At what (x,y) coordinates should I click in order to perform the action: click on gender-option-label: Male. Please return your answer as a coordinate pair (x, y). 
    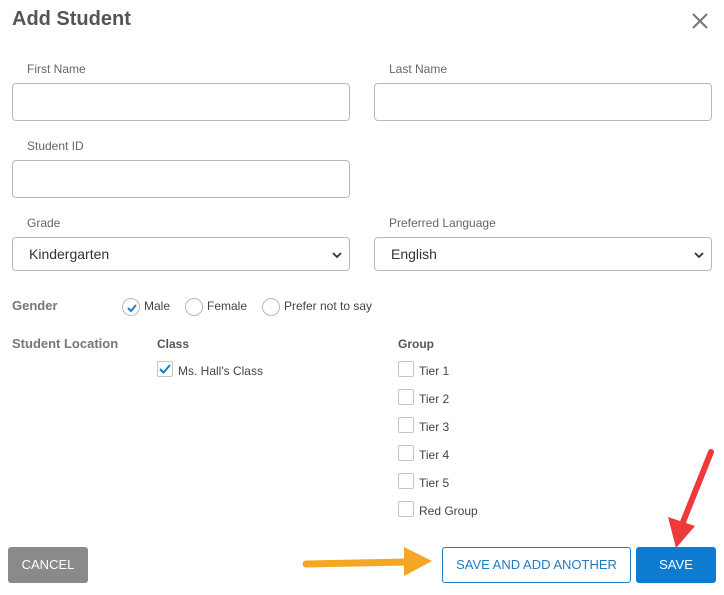
    Looking at the image, I should click on (157, 306).